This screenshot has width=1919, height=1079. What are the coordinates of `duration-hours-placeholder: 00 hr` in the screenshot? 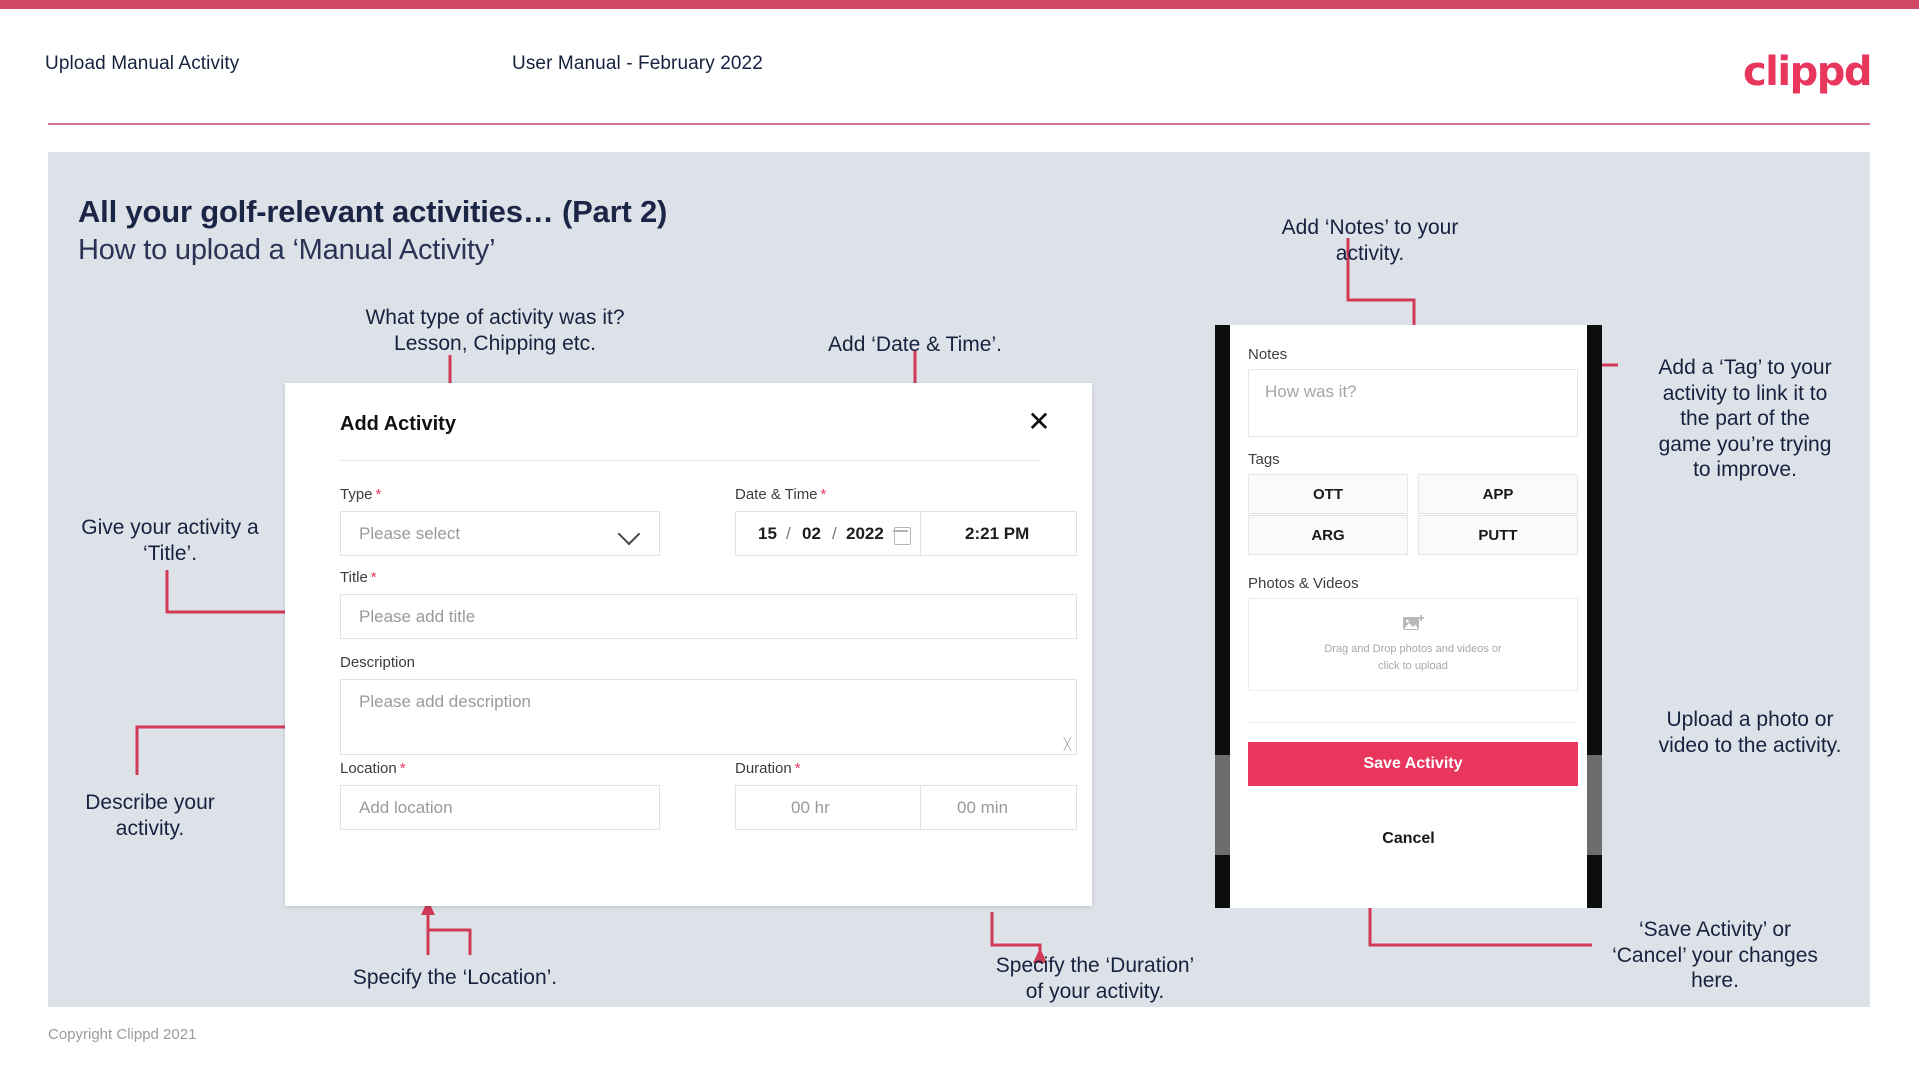 It's located at (810, 807).